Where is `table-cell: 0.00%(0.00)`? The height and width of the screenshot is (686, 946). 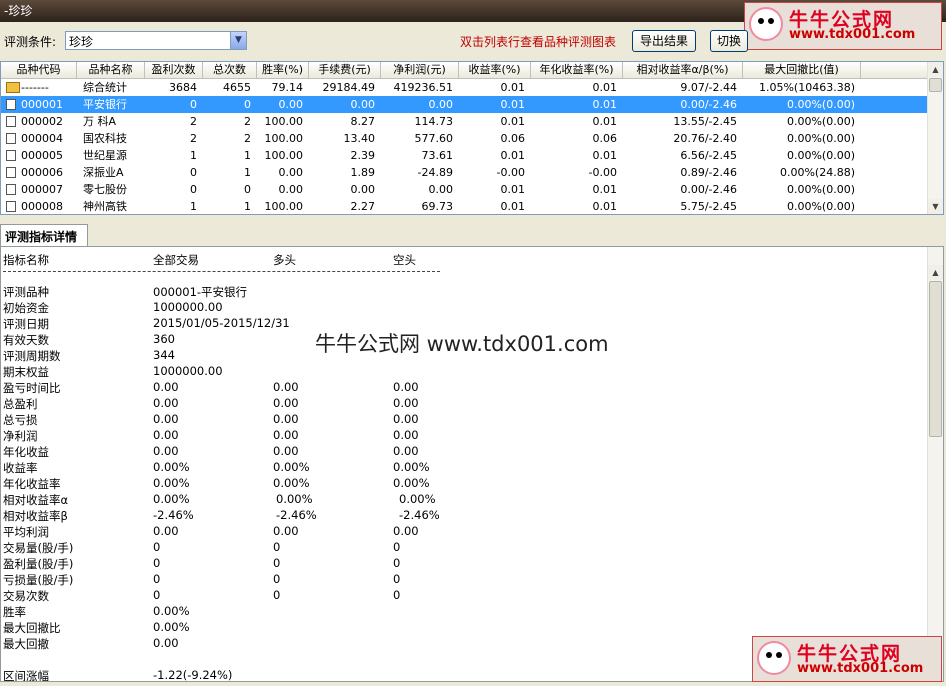 table-cell: 0.00%(0.00) is located at coordinates (820, 206).